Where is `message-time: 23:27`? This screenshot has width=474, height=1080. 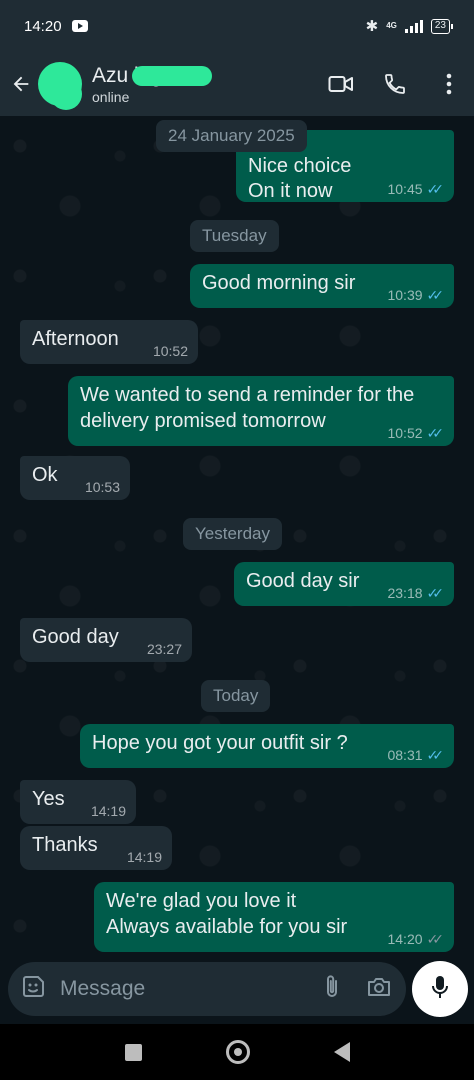
message-time: 23:27 is located at coordinates (164, 649).